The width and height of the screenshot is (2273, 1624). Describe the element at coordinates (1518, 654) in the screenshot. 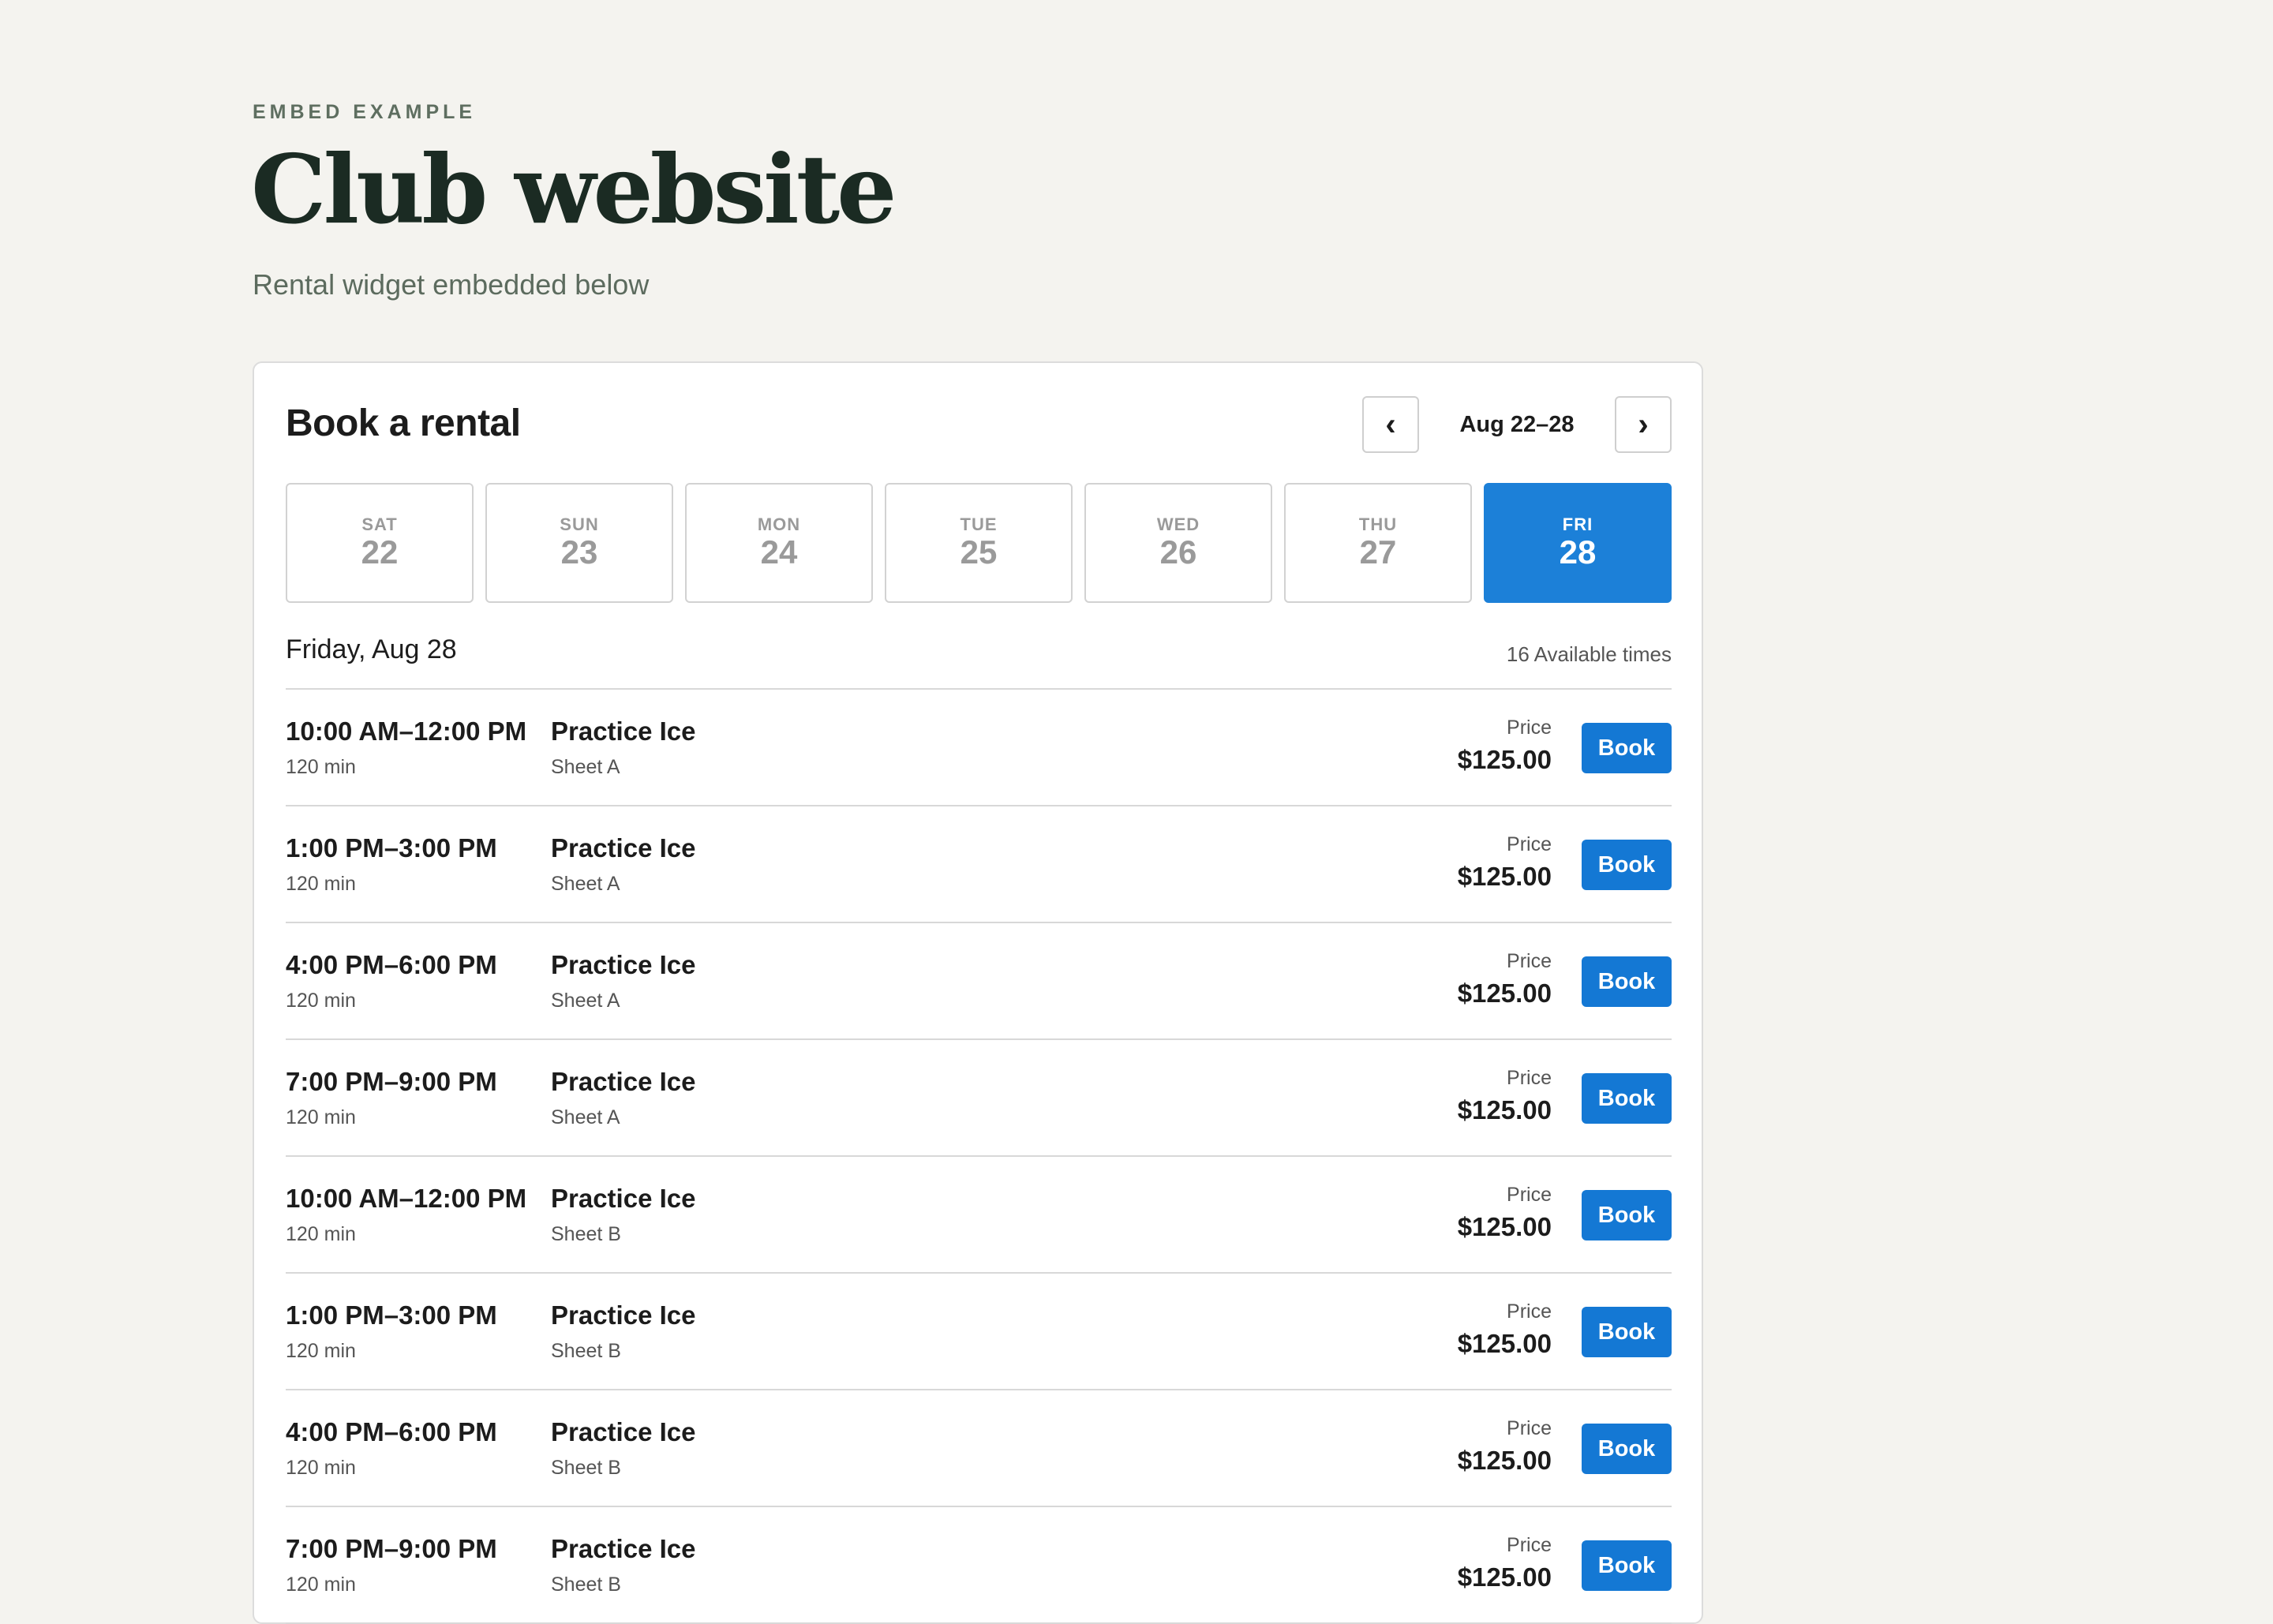

I see `available-count: 16` at that location.